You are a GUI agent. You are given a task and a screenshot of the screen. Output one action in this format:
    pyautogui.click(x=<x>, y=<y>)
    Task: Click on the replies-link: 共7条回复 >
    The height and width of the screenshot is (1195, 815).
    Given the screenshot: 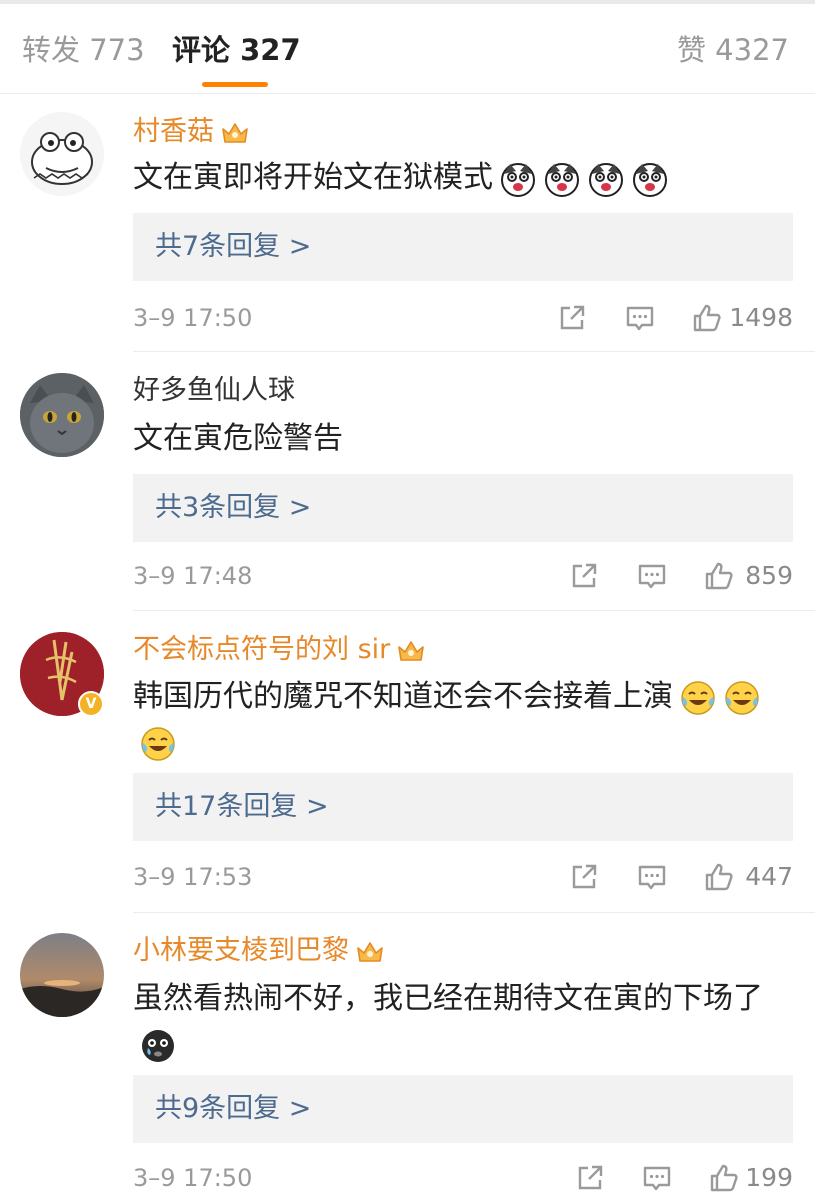 What is the action you would take?
    pyautogui.click(x=463, y=247)
    